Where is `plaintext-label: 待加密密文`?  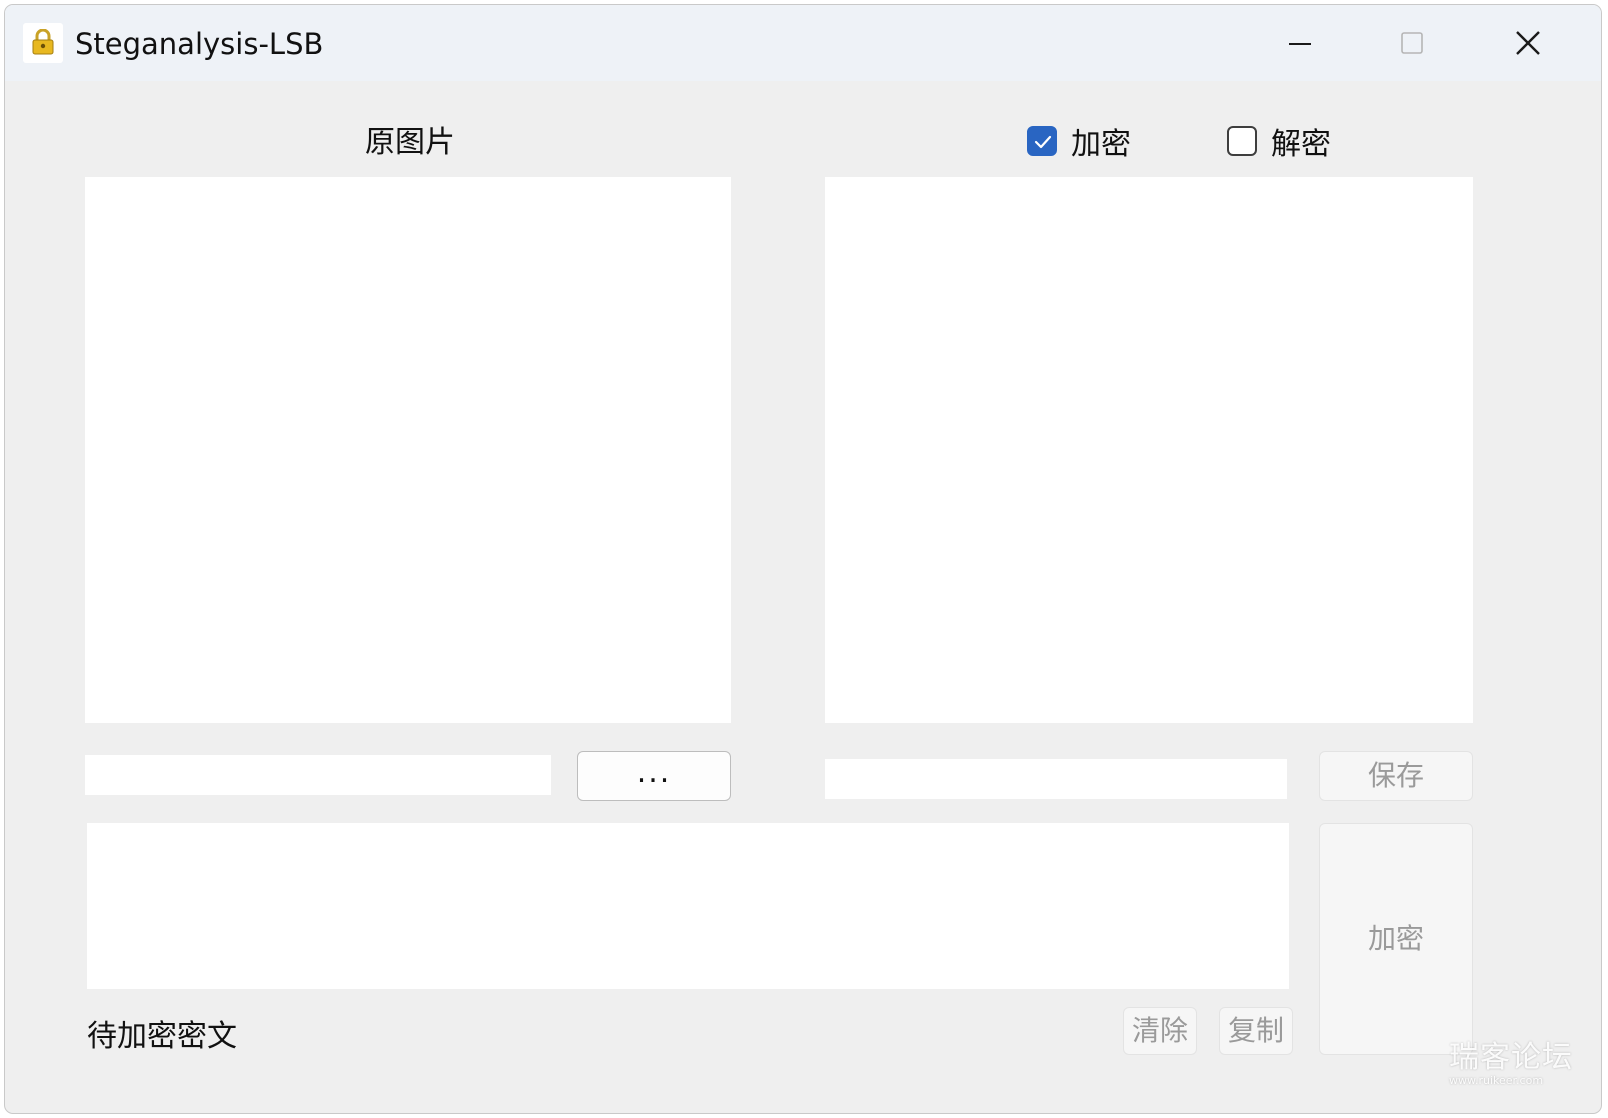 plaintext-label: 待加密密文 is located at coordinates (162, 1036).